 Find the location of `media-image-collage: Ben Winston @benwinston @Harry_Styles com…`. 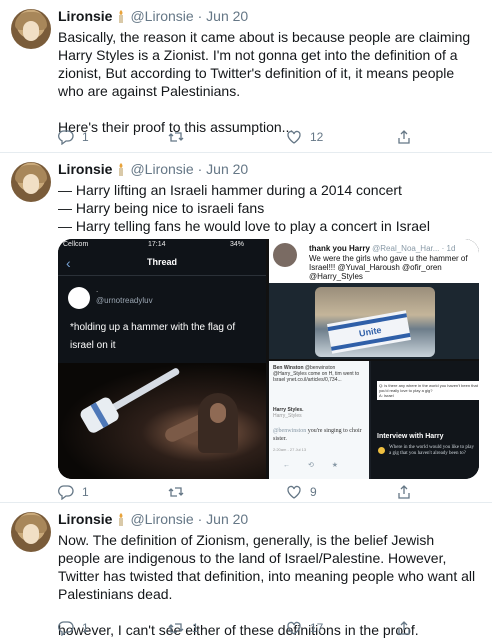

media-image-collage: Ben Winston @benwinston @Harry_Styles com… is located at coordinates (374, 420).